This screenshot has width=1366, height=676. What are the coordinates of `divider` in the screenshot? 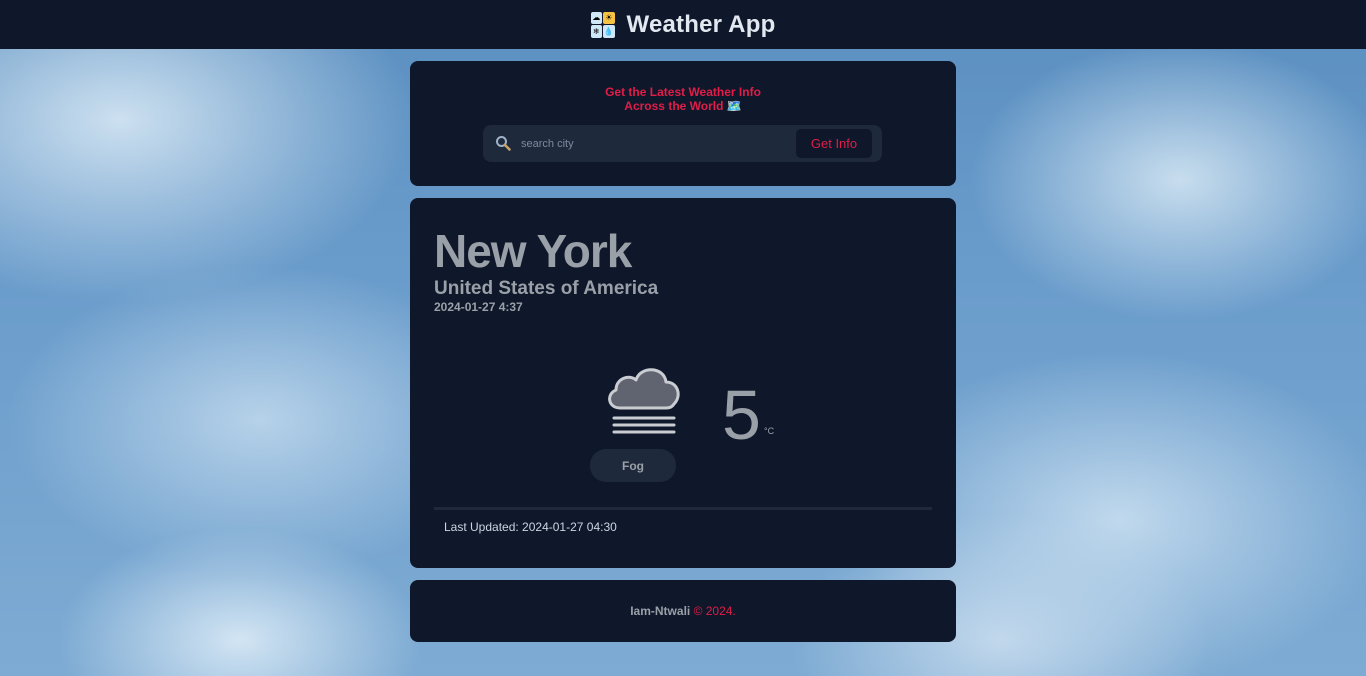 It's located at (683, 508).